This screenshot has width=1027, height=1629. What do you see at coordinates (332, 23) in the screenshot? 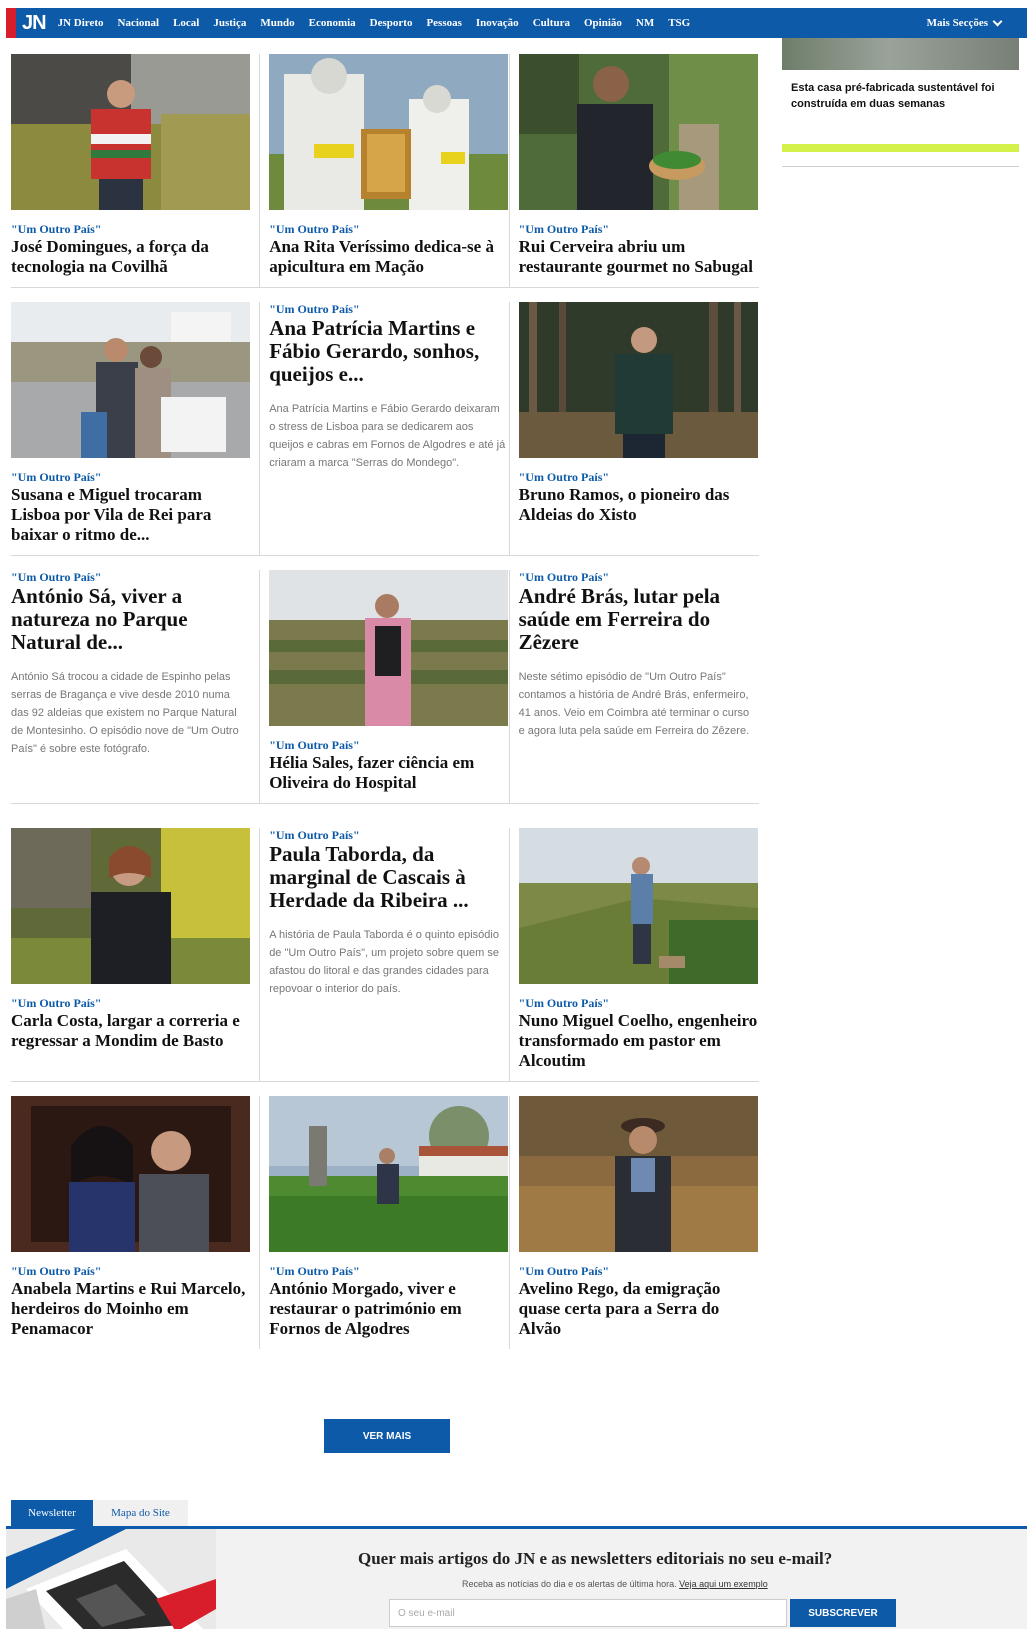
I see `nav-item-economia: Economia` at bounding box center [332, 23].